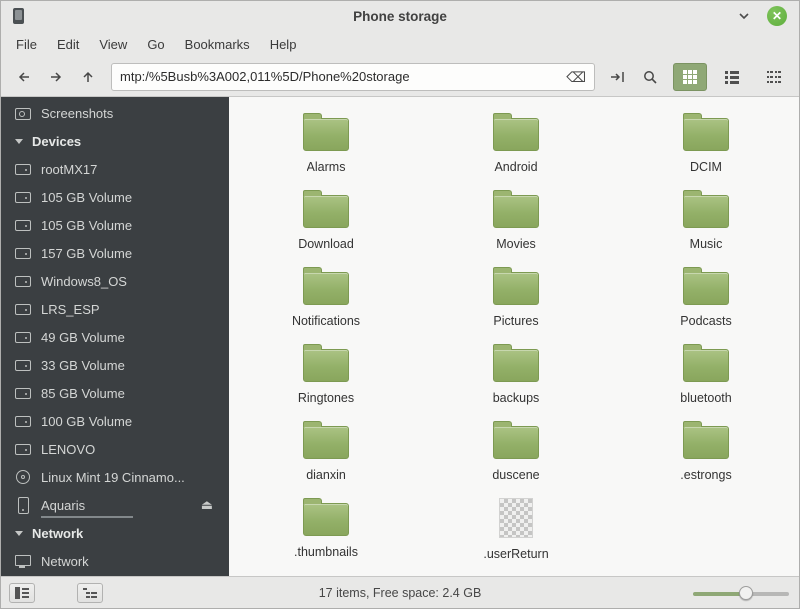 This screenshot has height=609, width=800. What do you see at coordinates (340, 76) in the screenshot?
I see `location-input` at bounding box center [340, 76].